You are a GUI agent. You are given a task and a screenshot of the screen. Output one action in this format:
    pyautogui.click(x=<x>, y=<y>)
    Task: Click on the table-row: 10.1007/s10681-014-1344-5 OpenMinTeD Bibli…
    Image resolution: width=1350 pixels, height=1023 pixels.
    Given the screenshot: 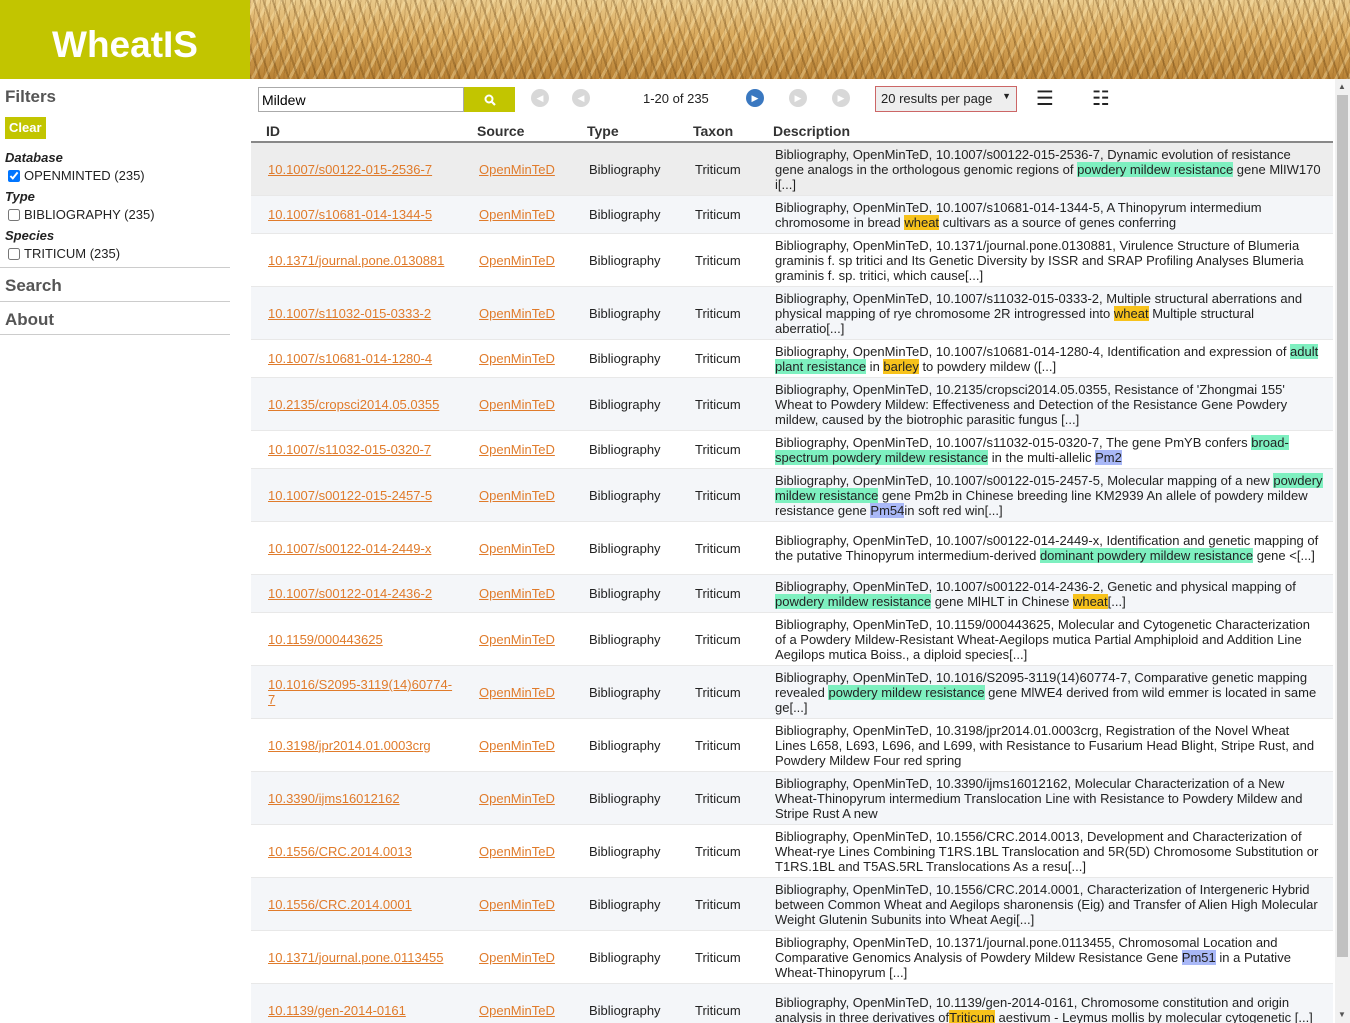 What is the action you would take?
    pyautogui.click(x=792, y=215)
    